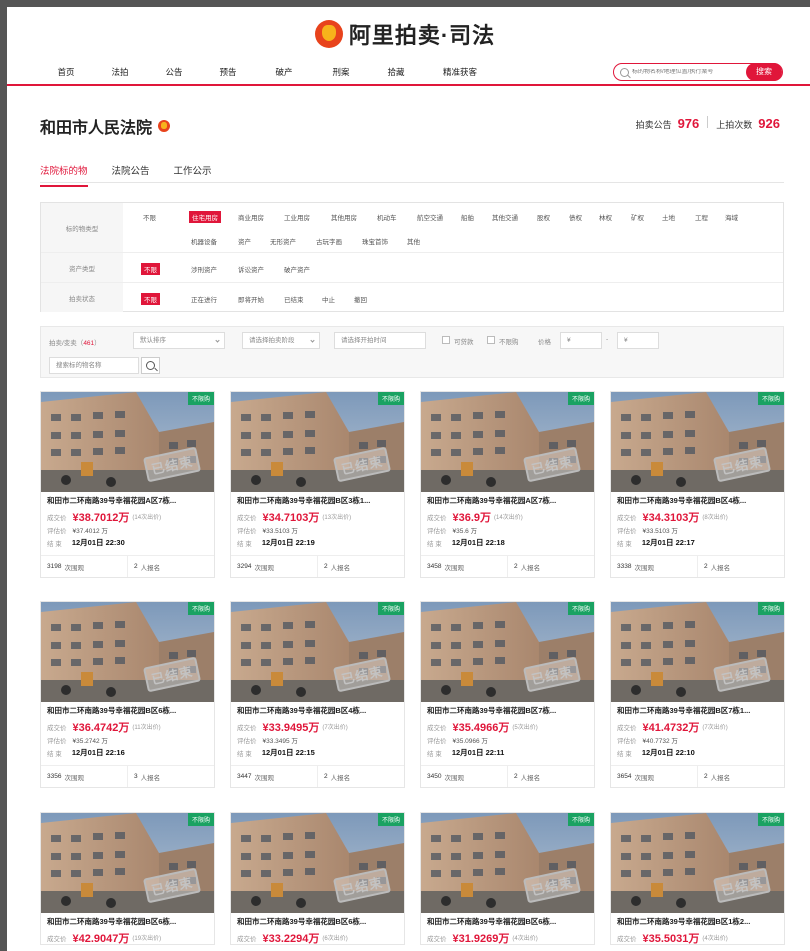  Describe the element at coordinates (283, 241) in the screenshot. I see `filter-type-intangible: 无形资产` at that location.